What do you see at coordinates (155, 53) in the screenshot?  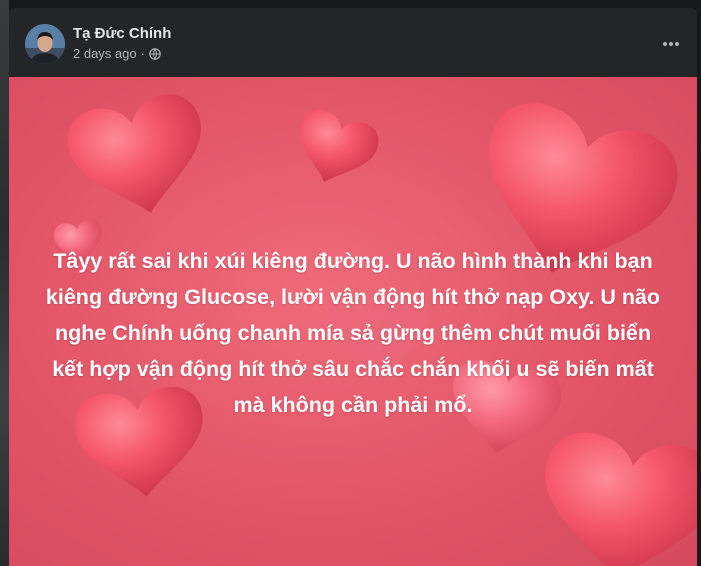 I see `globe-icon` at bounding box center [155, 53].